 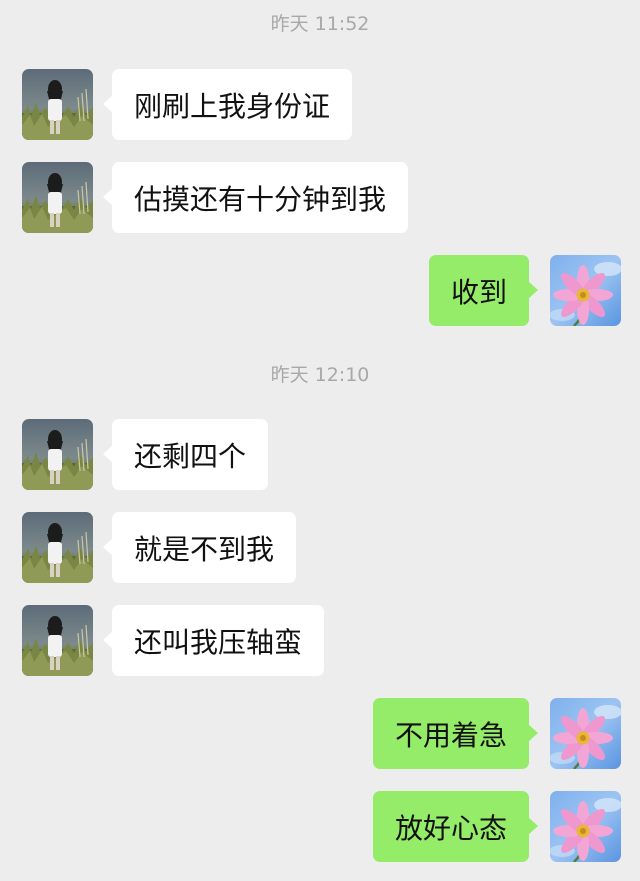 What do you see at coordinates (232, 106) in the screenshot?
I see `message-text: 刚刷上我身份证` at bounding box center [232, 106].